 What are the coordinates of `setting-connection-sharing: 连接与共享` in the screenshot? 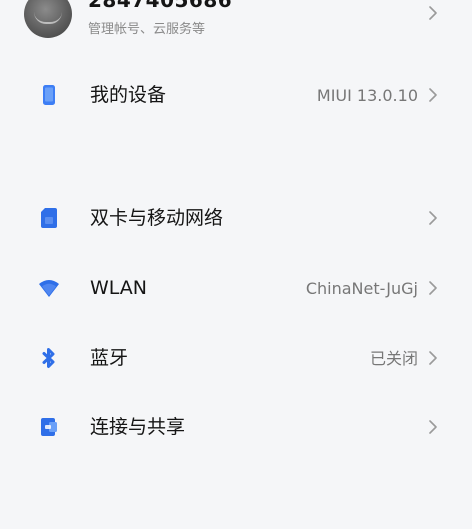 It's located at (236, 427).